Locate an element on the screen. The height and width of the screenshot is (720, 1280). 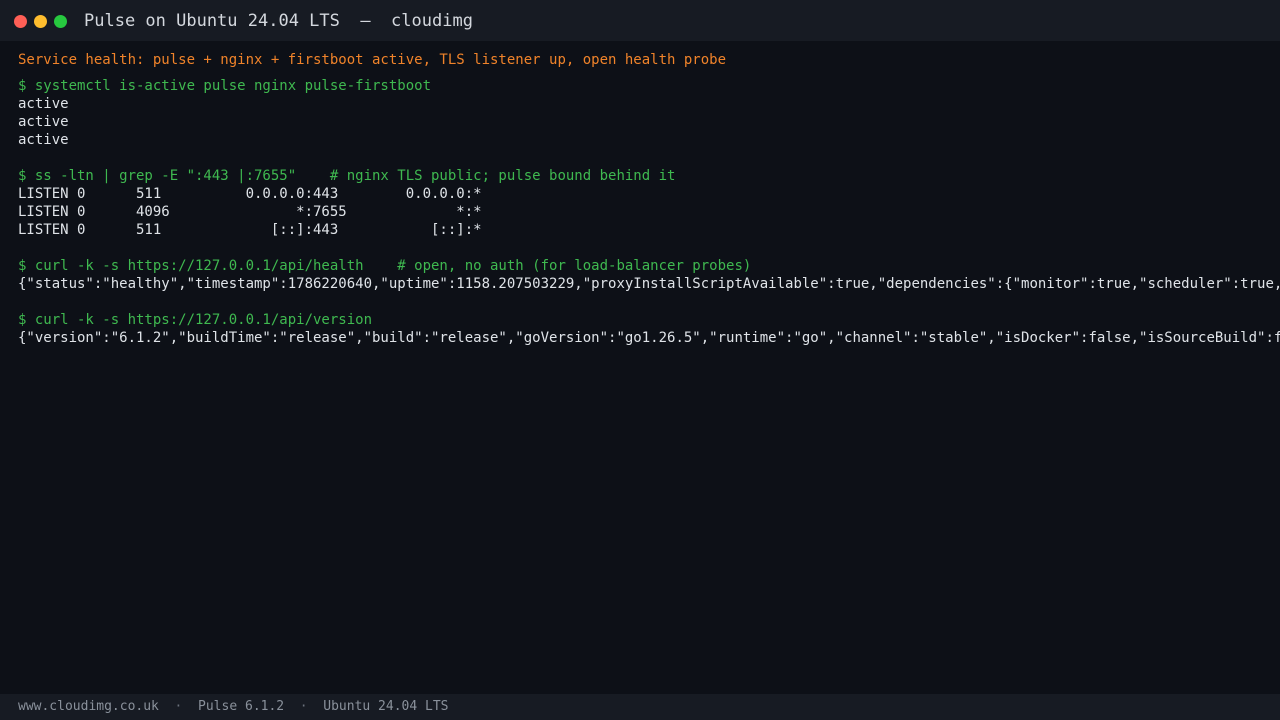
status-site: www.cloudimg.co.uk is located at coordinates (88, 706).